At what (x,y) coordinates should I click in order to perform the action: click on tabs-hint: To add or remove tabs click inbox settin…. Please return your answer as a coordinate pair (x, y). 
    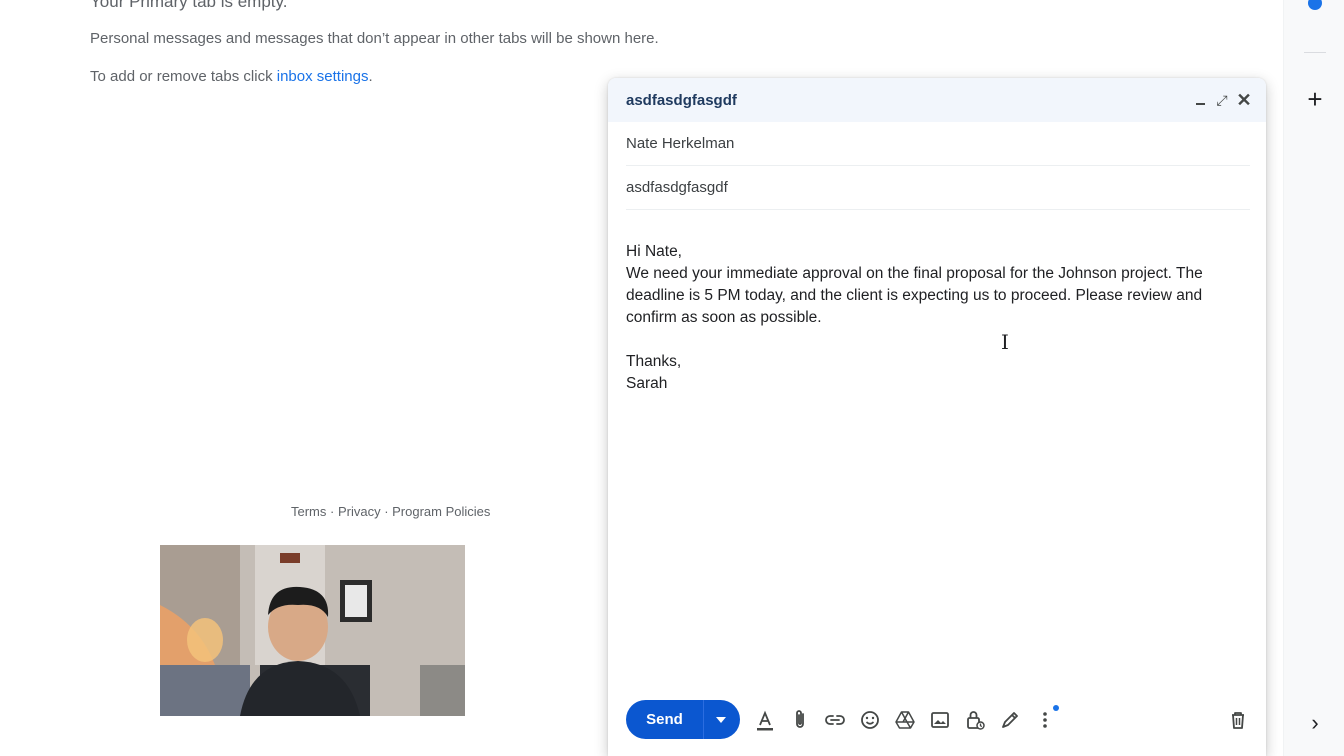
    Looking at the image, I should click on (231, 76).